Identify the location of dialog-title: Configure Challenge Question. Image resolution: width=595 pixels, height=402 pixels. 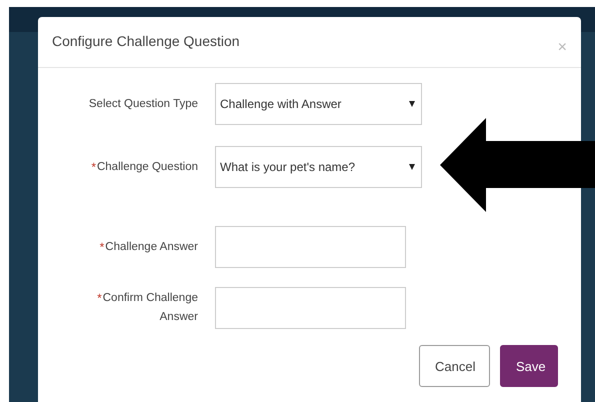
(146, 41).